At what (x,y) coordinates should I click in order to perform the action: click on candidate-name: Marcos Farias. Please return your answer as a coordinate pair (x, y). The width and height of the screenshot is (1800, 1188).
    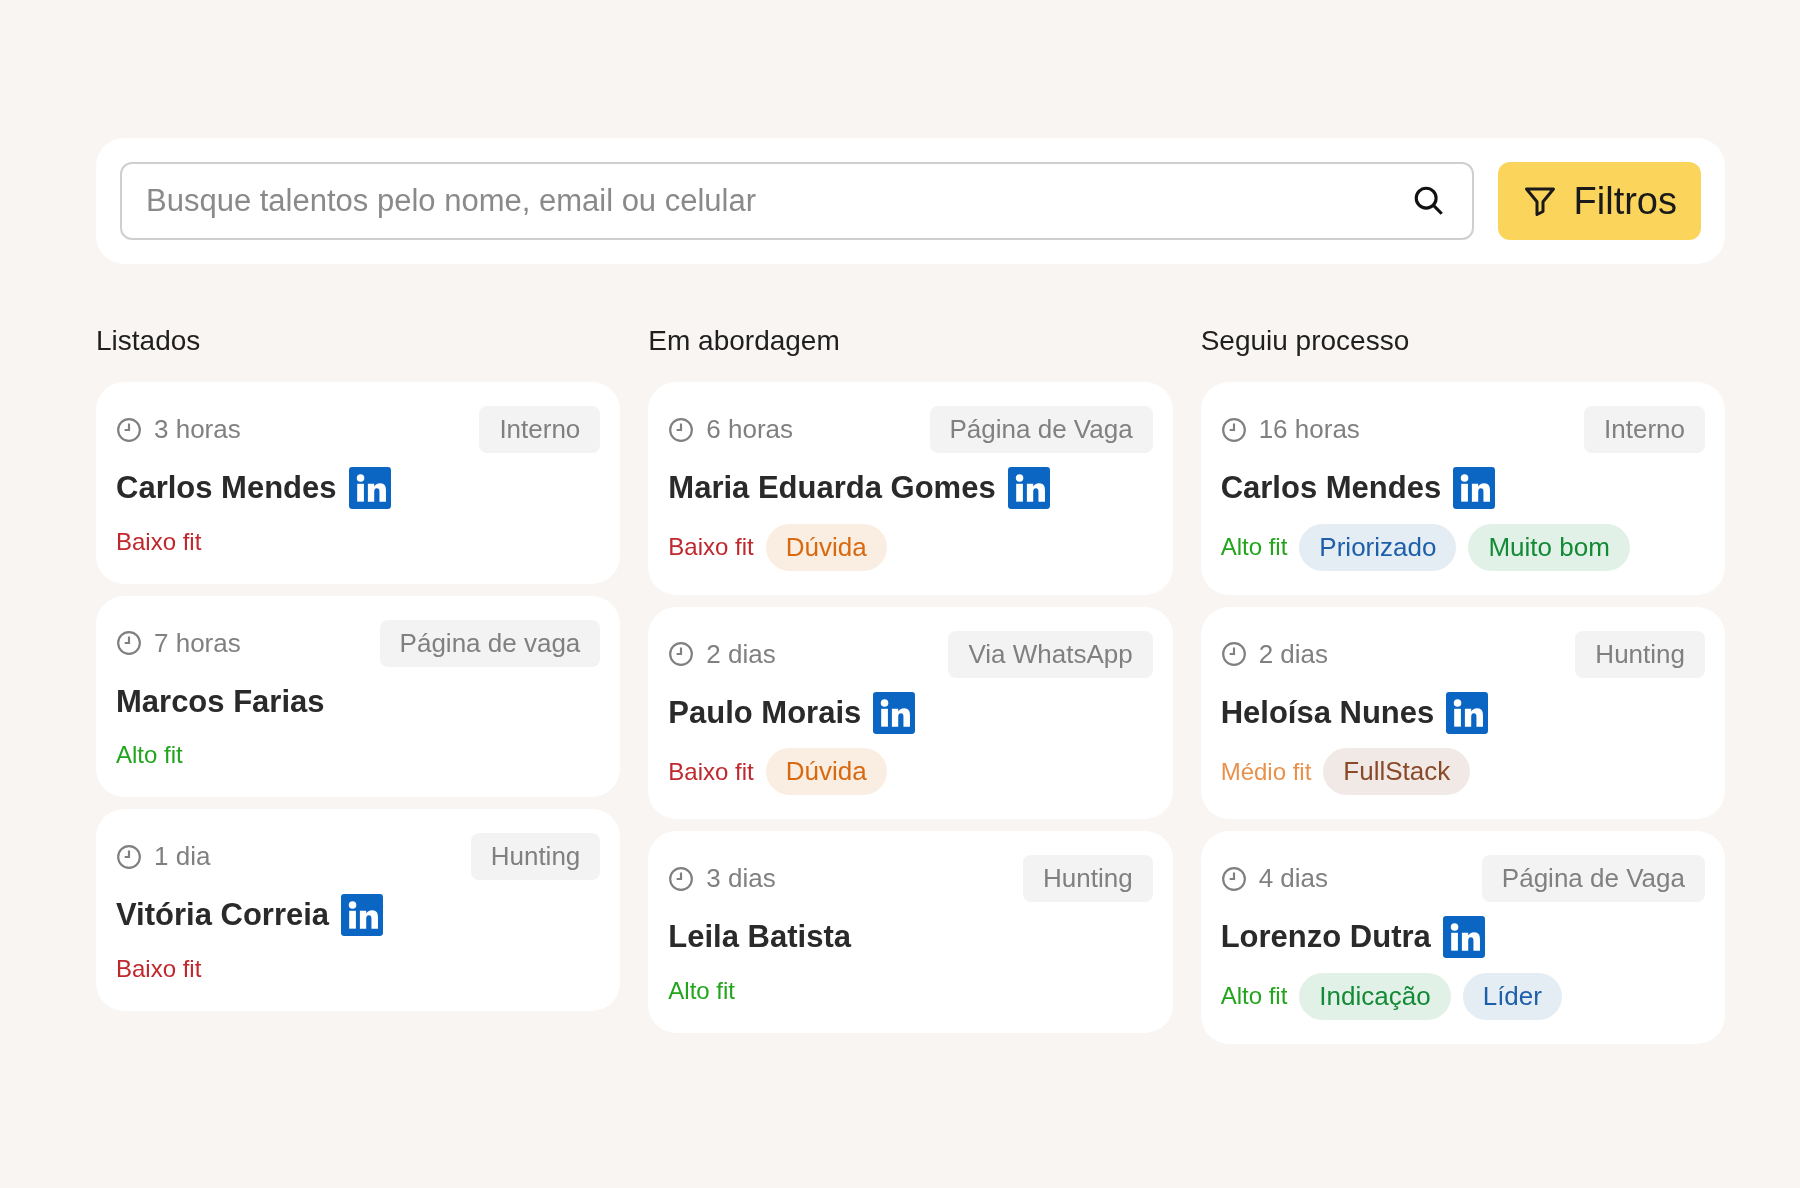
    Looking at the image, I should click on (220, 701).